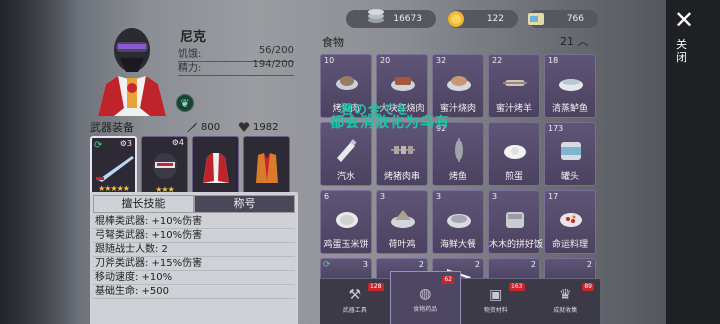 The image size is (720, 324). What do you see at coordinates (569, 177) in the screenshot?
I see `food-label: 罐头` at bounding box center [569, 177].